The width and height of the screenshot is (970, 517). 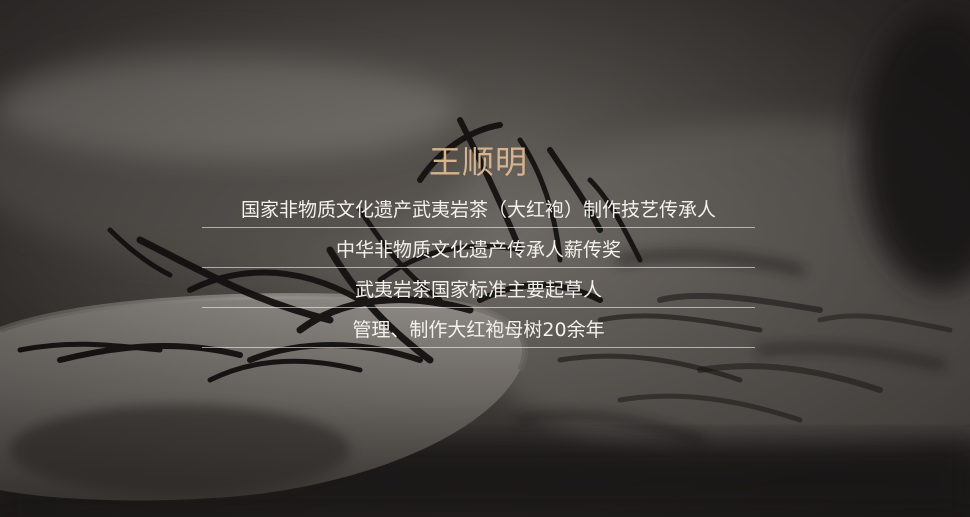 I want to click on person-name: 王顺明, so click(x=478, y=162).